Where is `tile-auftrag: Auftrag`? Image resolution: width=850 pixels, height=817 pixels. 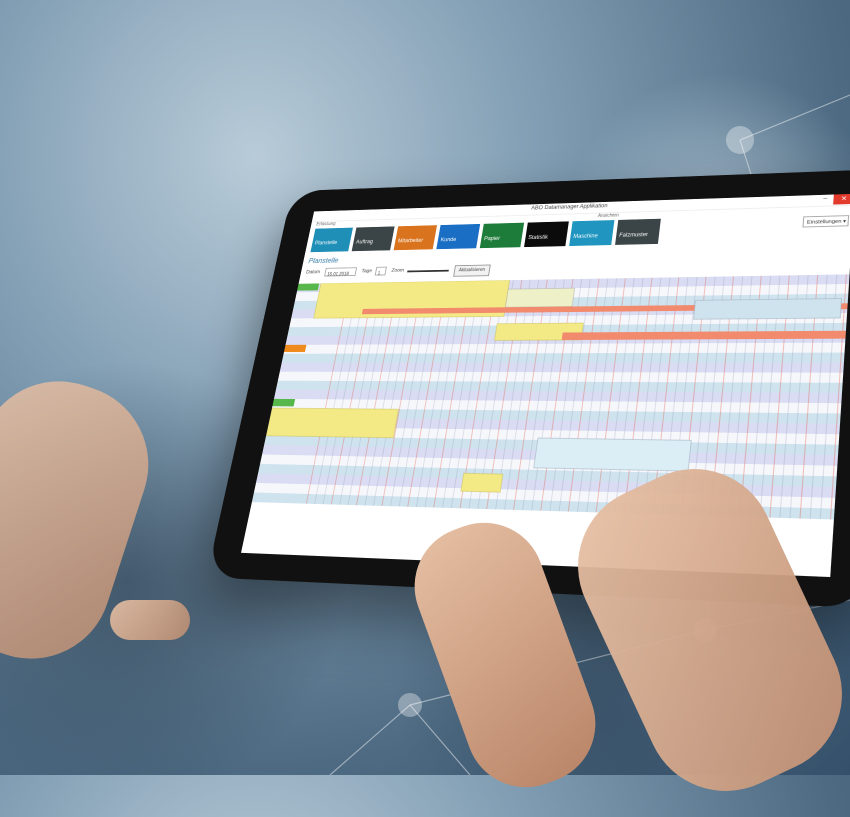 tile-auftrag: Auftrag is located at coordinates (373, 239).